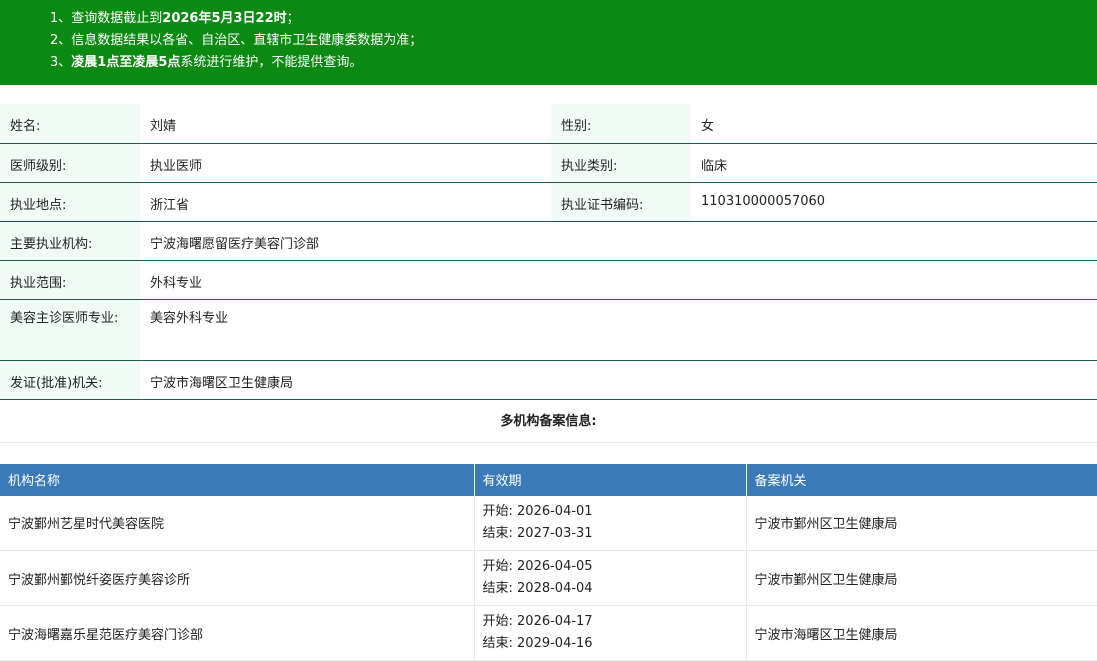 The height and width of the screenshot is (661, 1097). What do you see at coordinates (618, 279) in the screenshot?
I see `scope-value: 外科专业` at bounding box center [618, 279].